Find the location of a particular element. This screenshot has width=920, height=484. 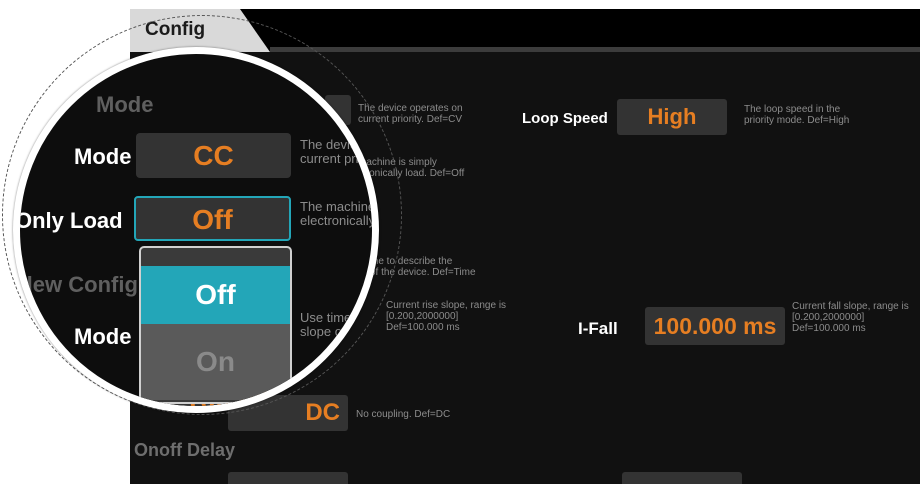

desc-line: slope of th is located at coordinates (330, 331).